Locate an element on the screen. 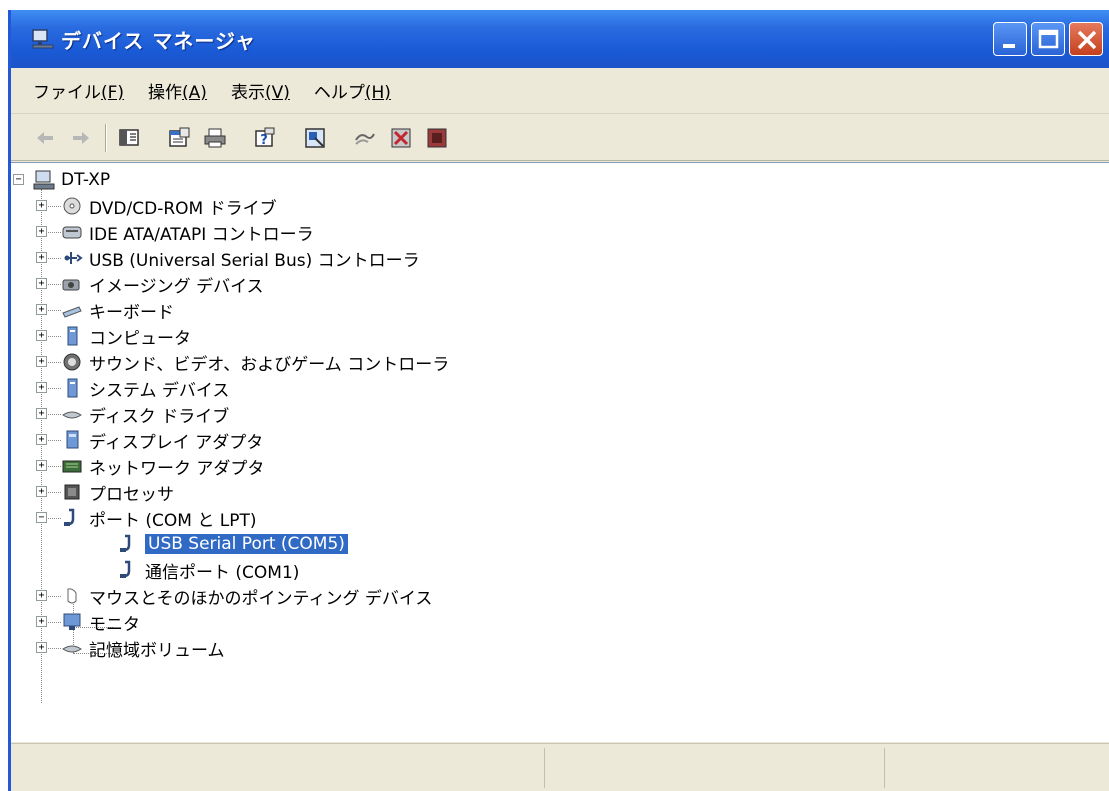 Image resolution: width=1109 pixels, height=791 pixels. properties-icon is located at coordinates (179, 137).